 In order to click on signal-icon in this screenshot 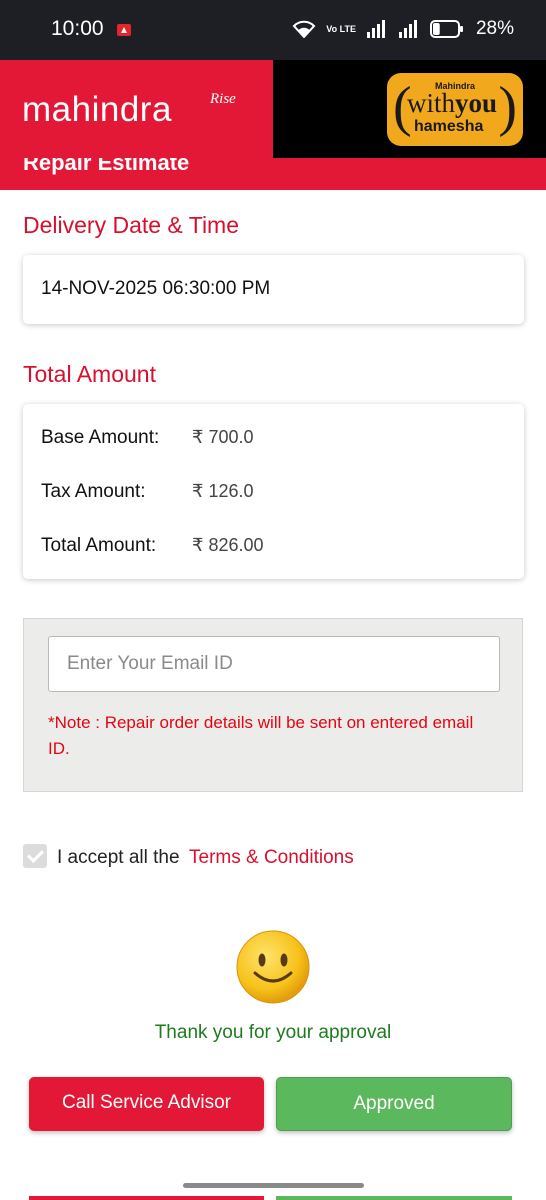, I will do `click(375, 29)`.